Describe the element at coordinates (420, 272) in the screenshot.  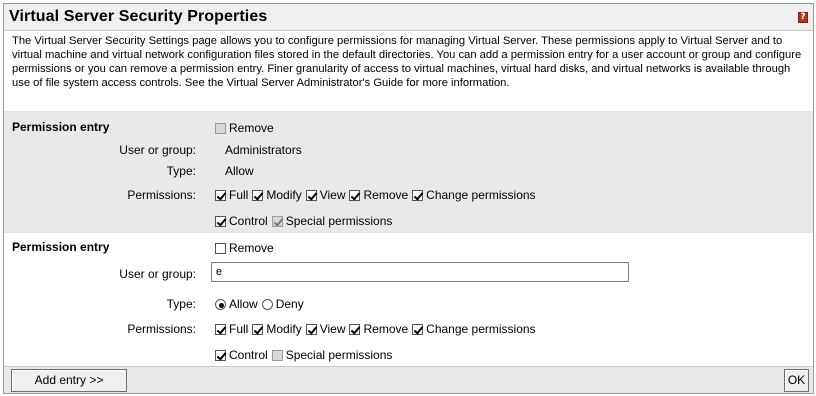
I see `user-or-group-input: е` at that location.